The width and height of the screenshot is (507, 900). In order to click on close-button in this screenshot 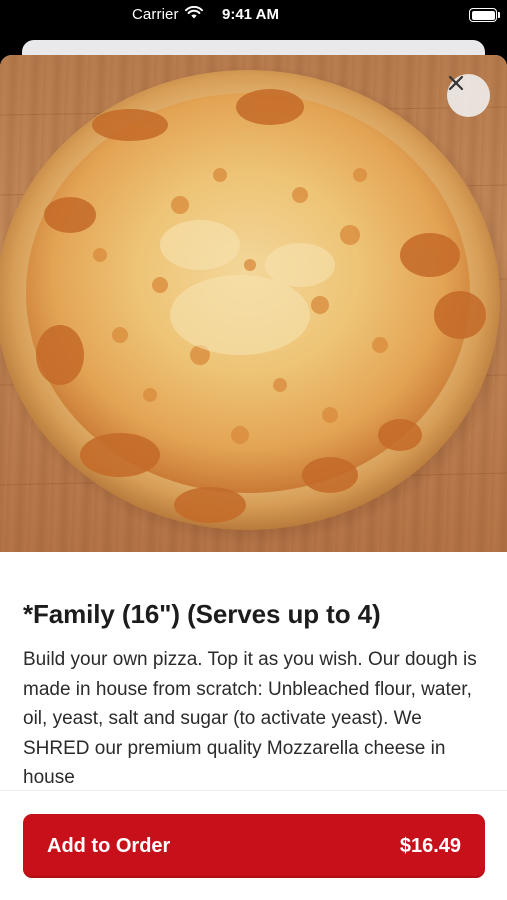, I will do `click(468, 95)`.